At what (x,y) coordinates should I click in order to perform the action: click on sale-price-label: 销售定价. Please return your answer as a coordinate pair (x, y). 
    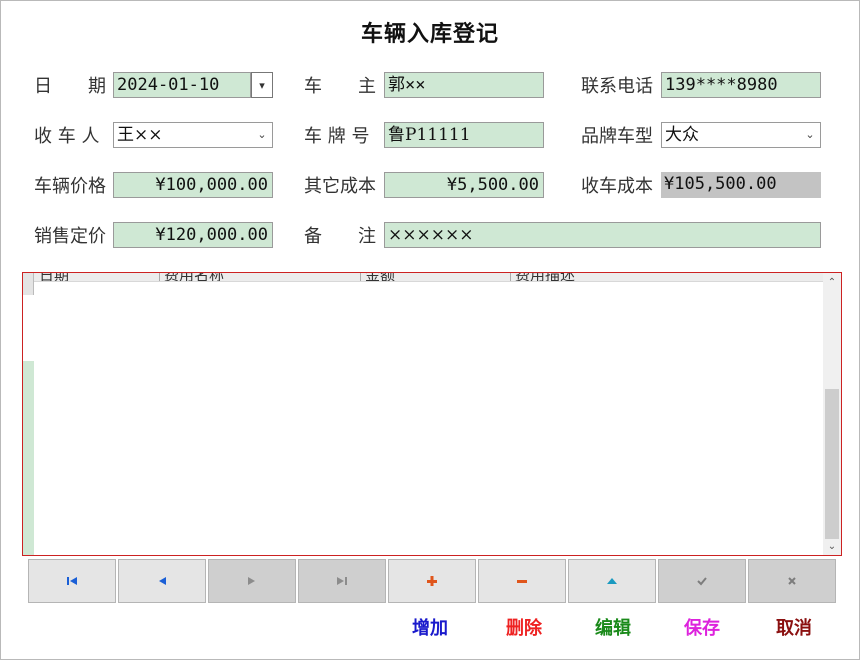
    Looking at the image, I should click on (70, 236).